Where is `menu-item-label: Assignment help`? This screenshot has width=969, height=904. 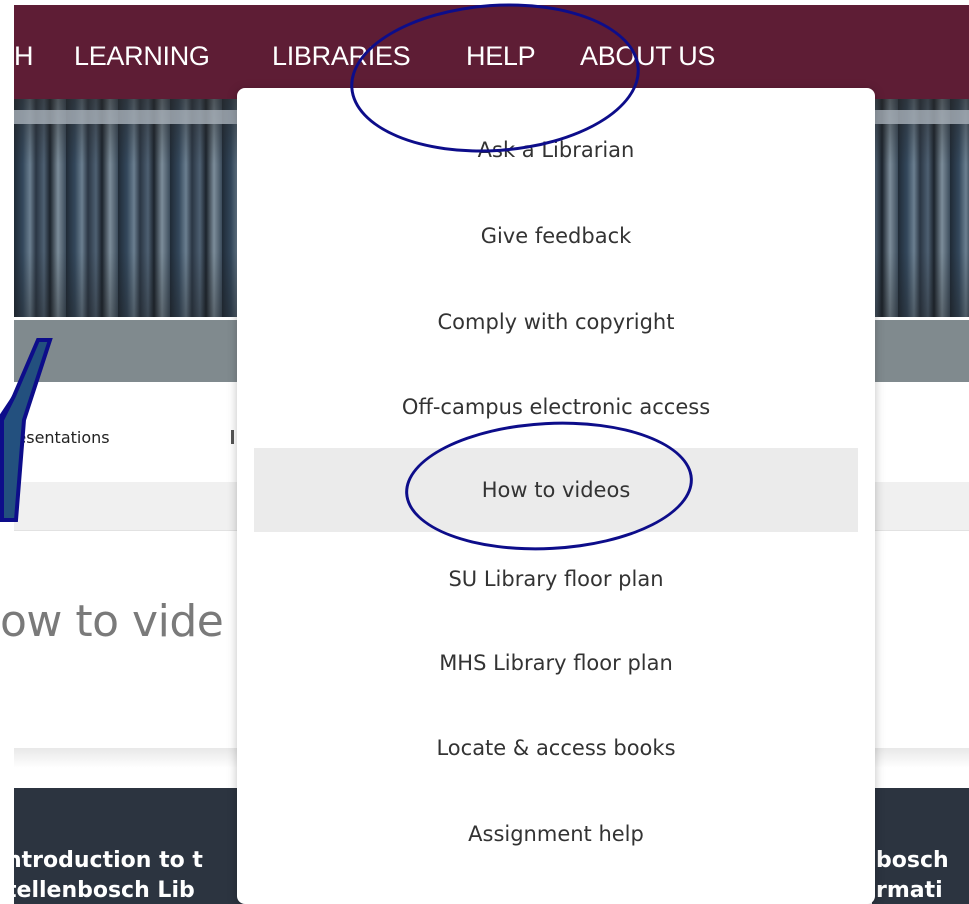
menu-item-label: Assignment help is located at coordinates (556, 834).